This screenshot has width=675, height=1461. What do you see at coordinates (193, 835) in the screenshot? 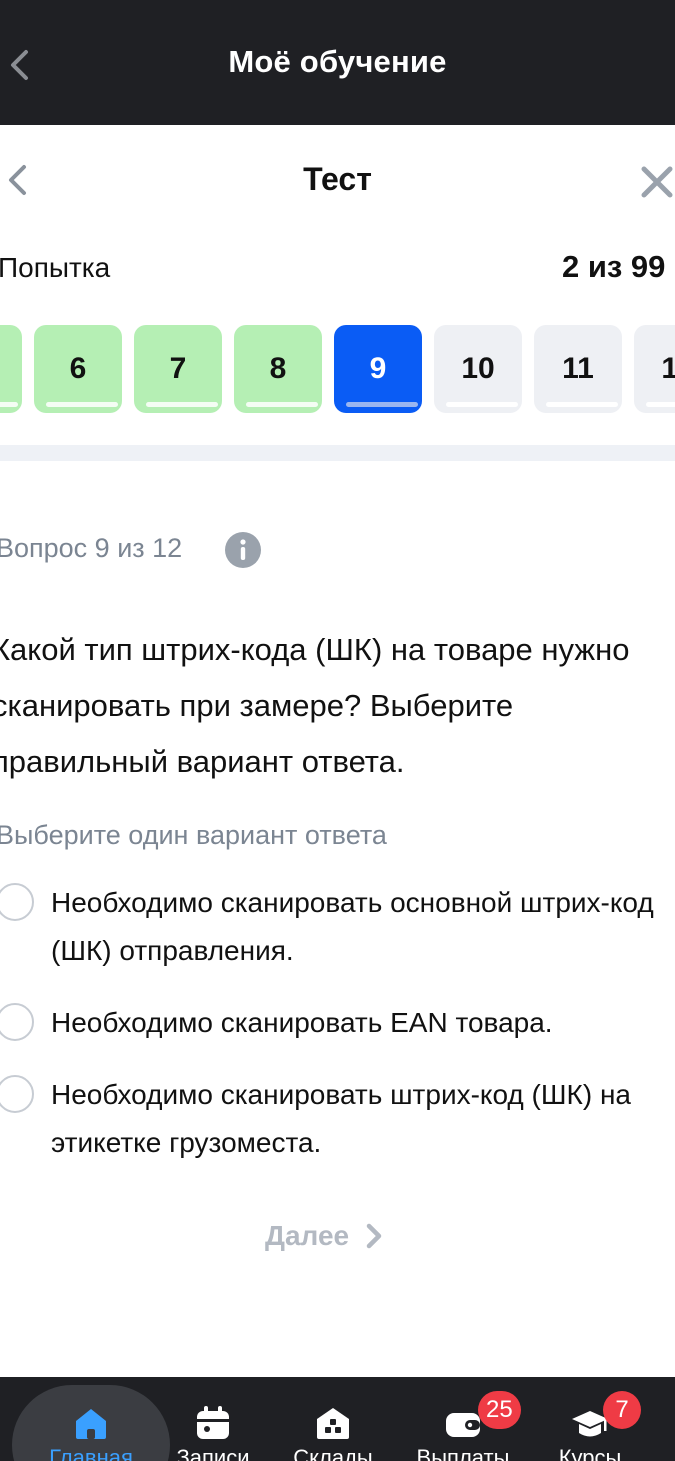
I see `answer-hint: Выберите один вариант ответа` at bounding box center [193, 835].